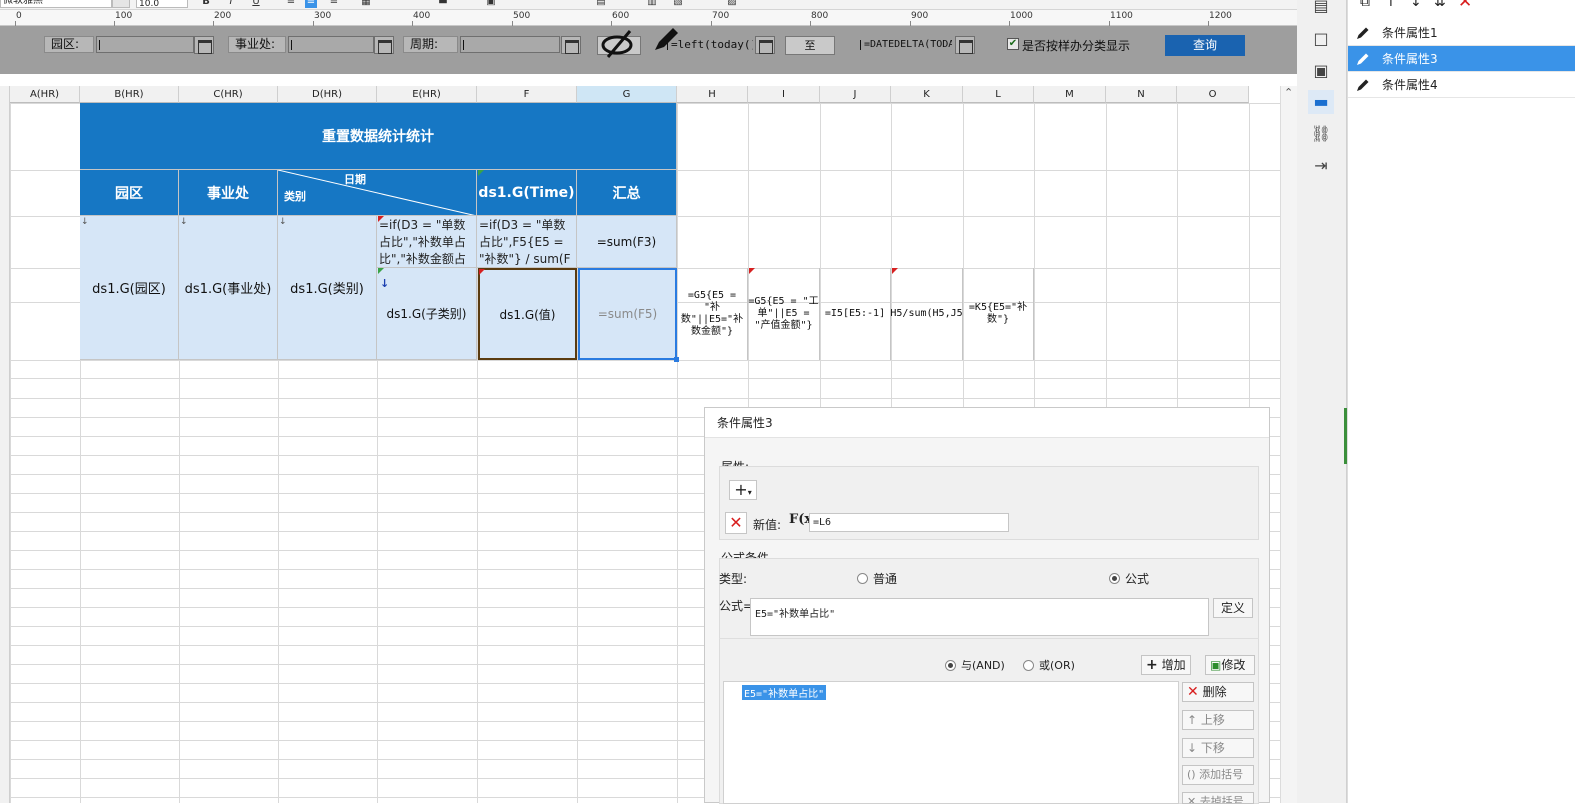 This screenshot has width=1575, height=804. What do you see at coordinates (327, 94) in the screenshot?
I see `column-header: D(HR)` at bounding box center [327, 94].